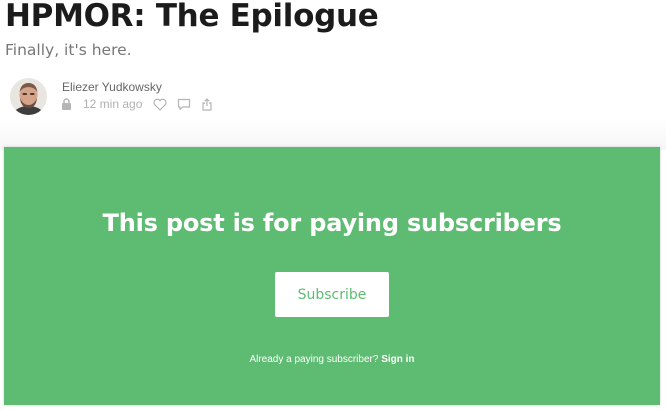  I want to click on post-meta: 12 min ago, so click(137, 104).